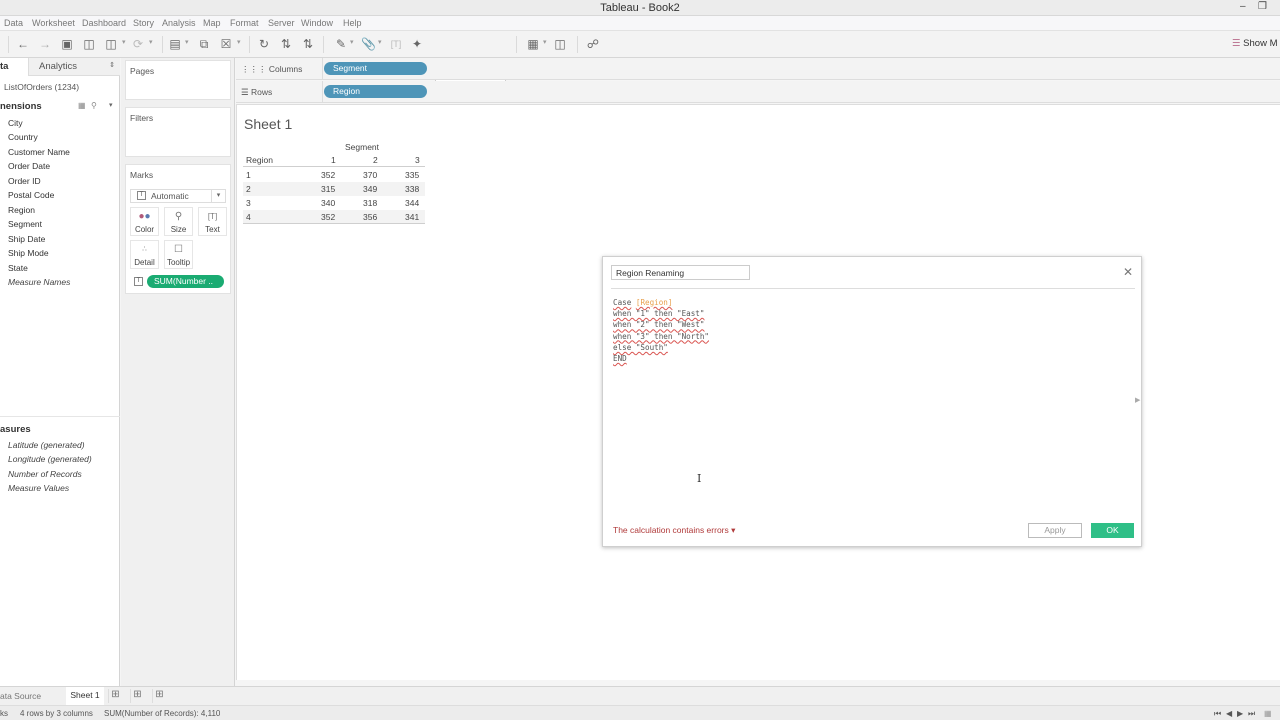 This screenshot has height=720, width=1280. Describe the element at coordinates (204, 44) in the screenshot. I see `duplicate-sheet-icon: ⧉` at that location.